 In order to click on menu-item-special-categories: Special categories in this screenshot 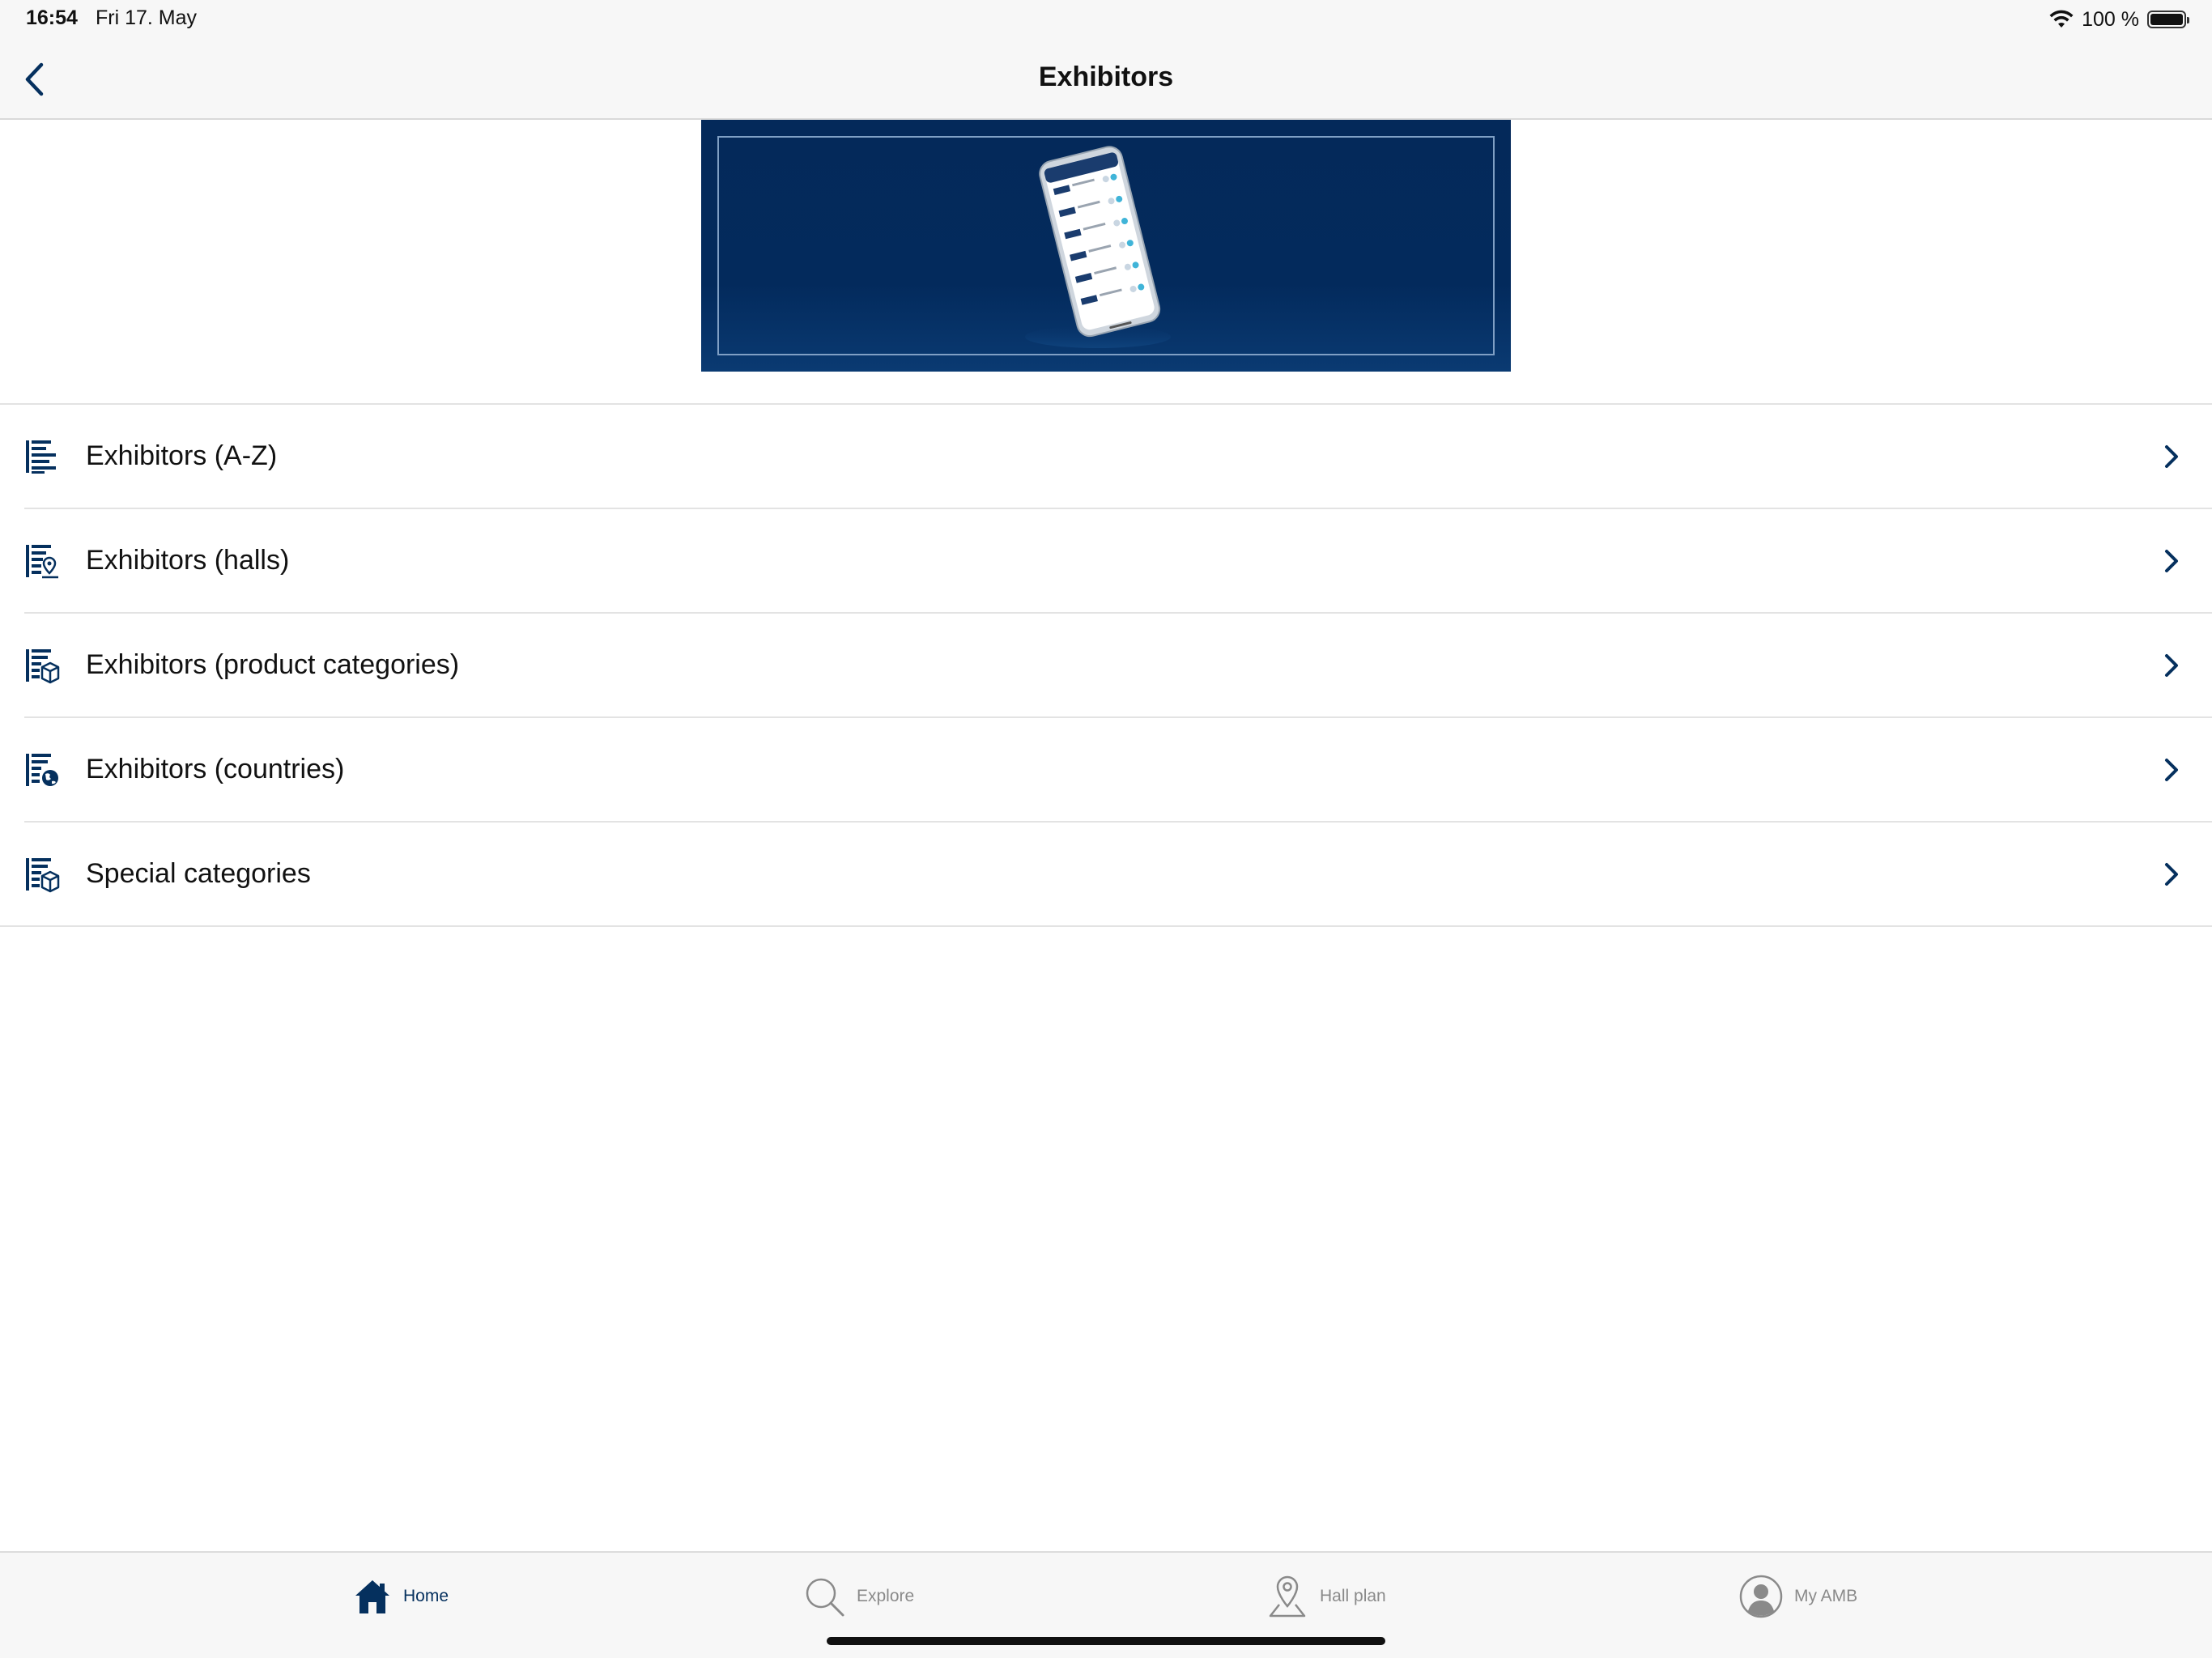, I will do `click(1106, 875)`.